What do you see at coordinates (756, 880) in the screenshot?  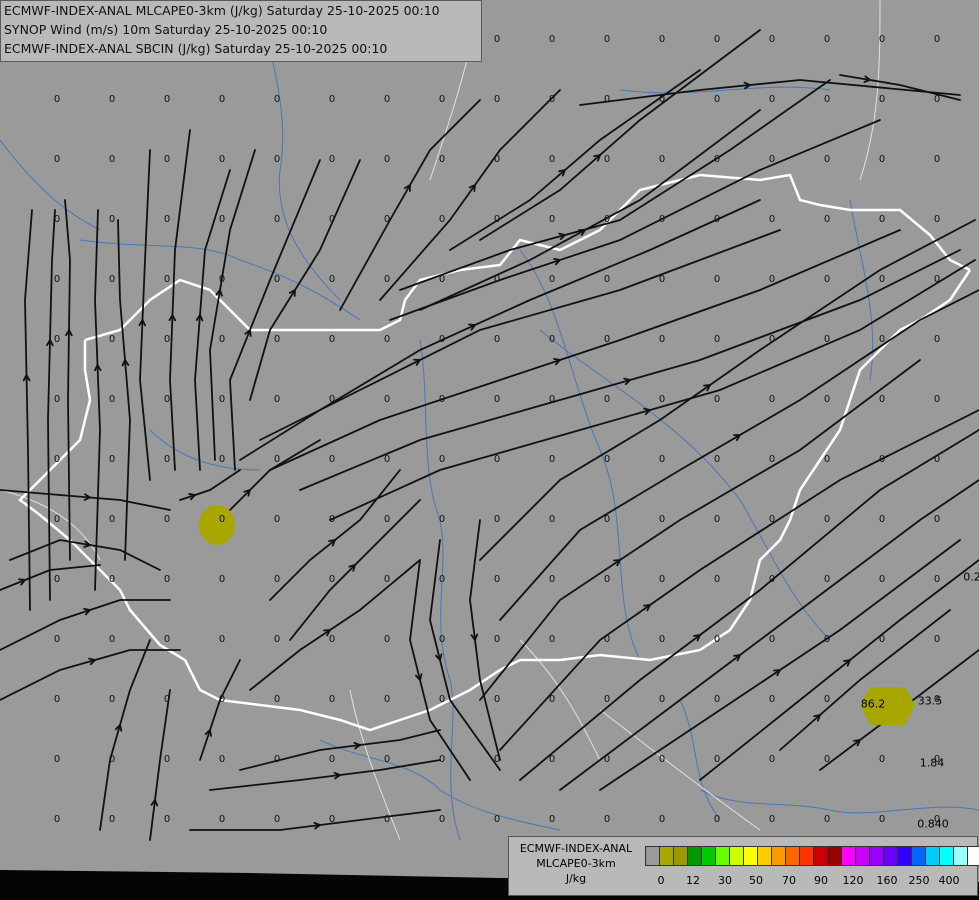 I see `legend-tick-label: 50` at bounding box center [756, 880].